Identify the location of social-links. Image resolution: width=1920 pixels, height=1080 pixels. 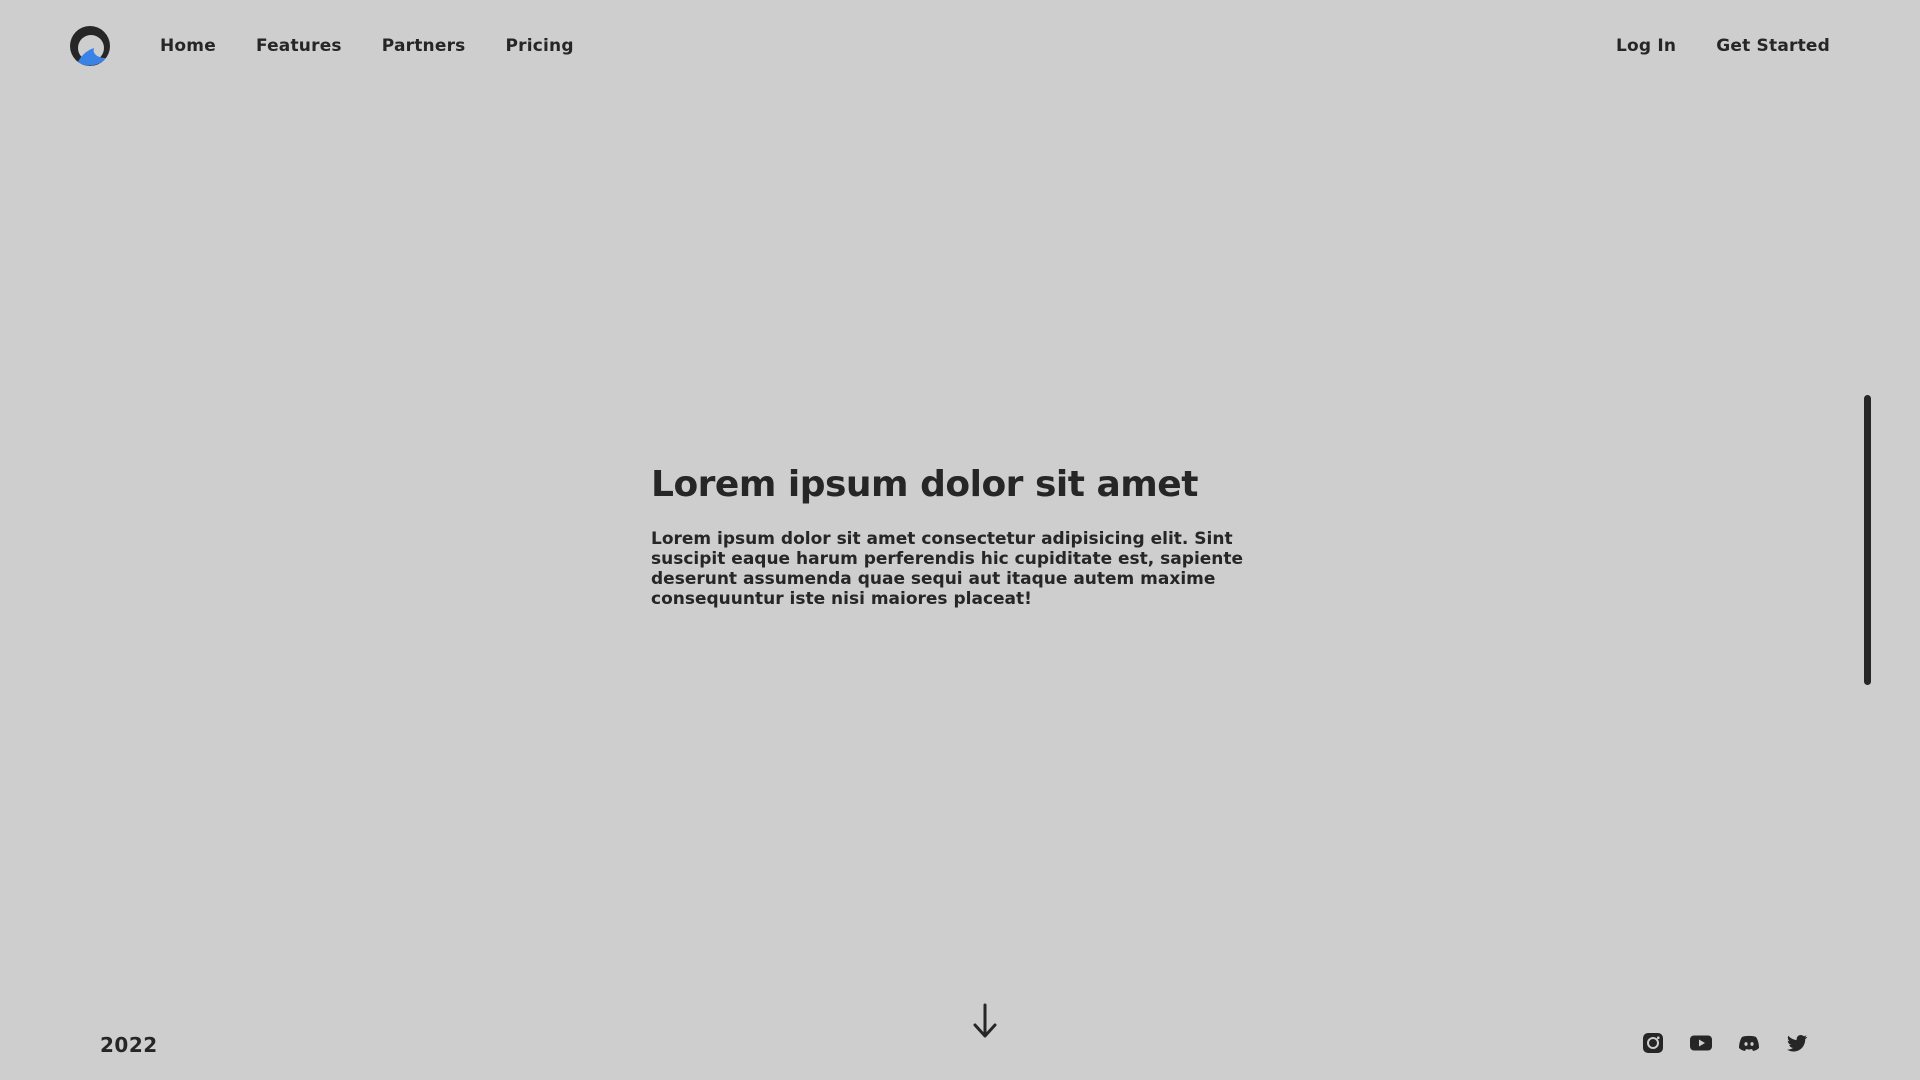
(1737, 1043).